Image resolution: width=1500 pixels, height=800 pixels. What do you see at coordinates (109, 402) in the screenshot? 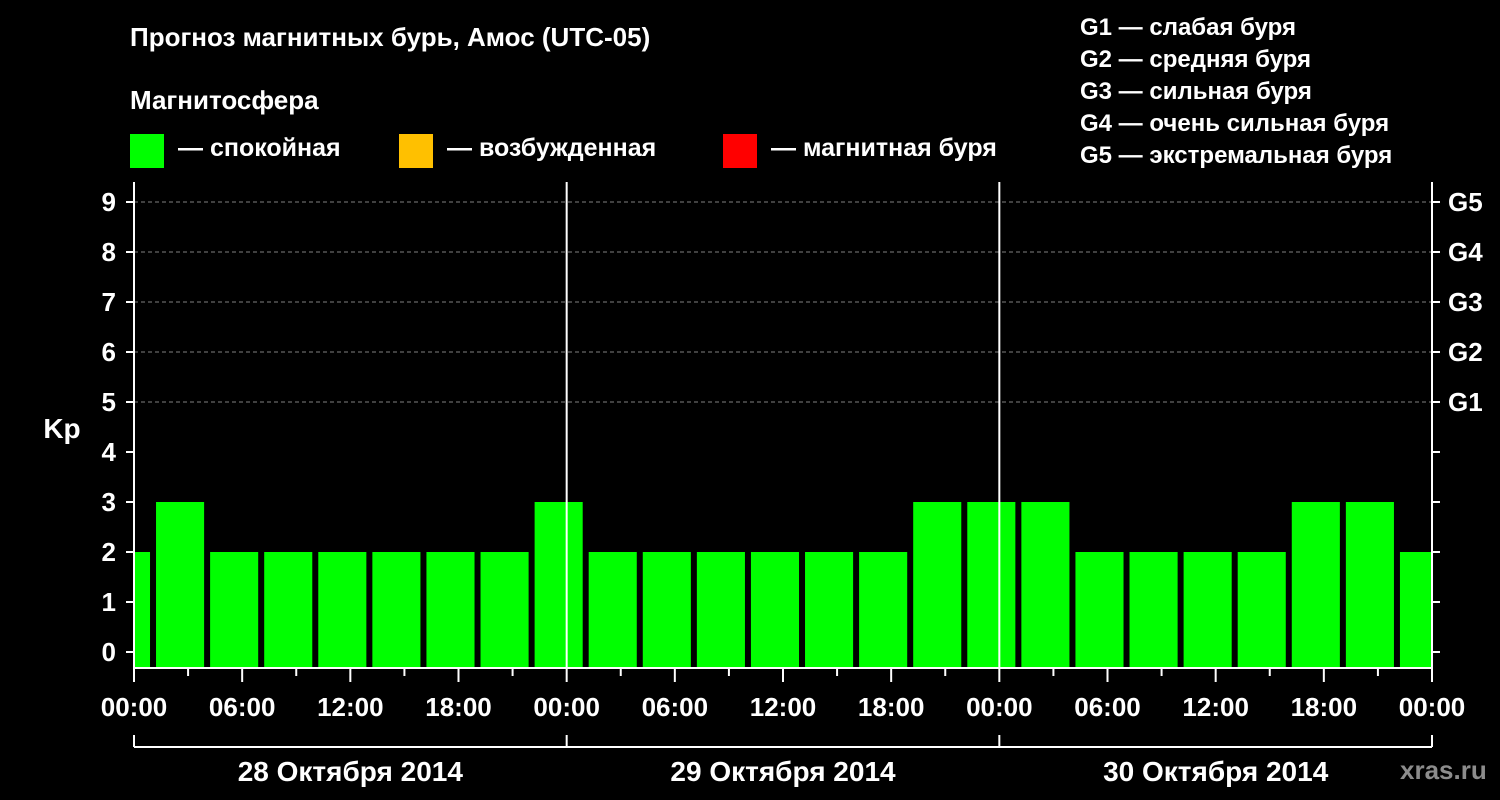
I see `y-tick-label: 5` at bounding box center [109, 402].